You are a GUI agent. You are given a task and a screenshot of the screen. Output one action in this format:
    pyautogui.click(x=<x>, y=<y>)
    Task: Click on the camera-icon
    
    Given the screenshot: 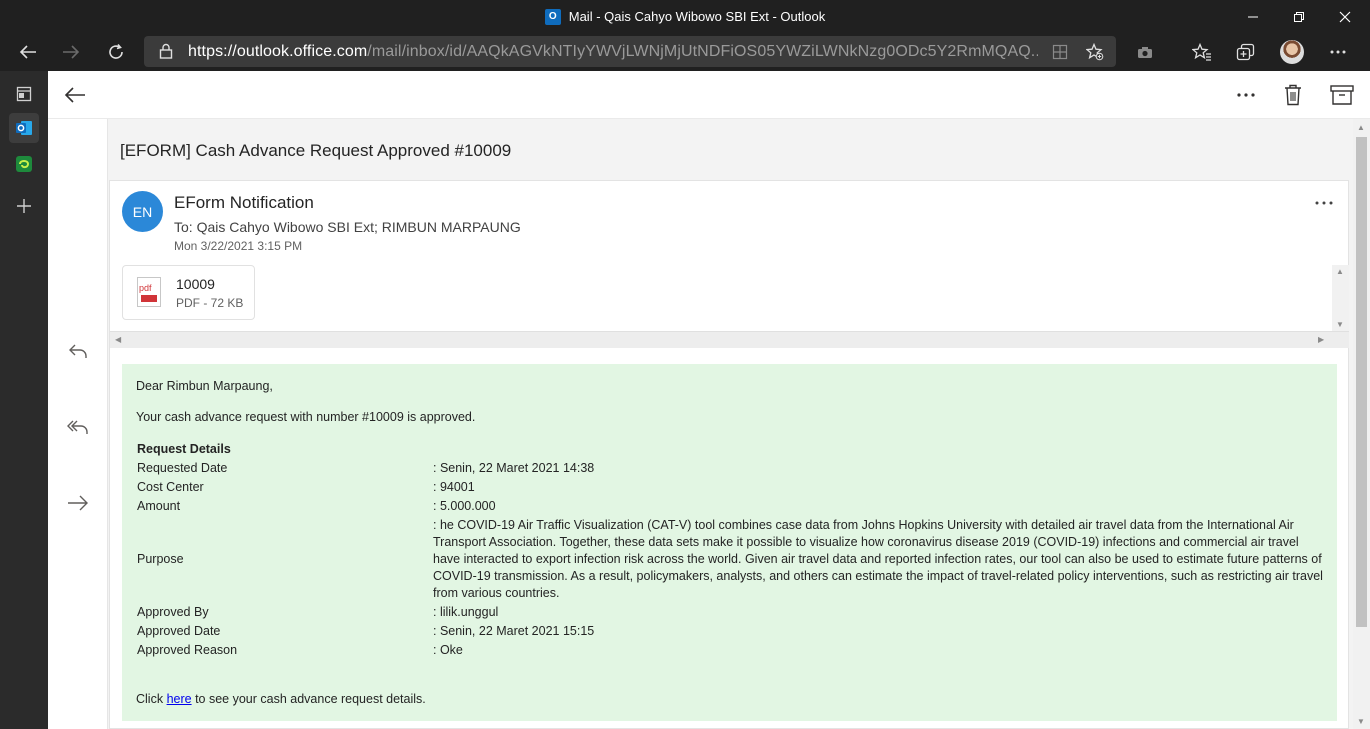 What is the action you would take?
    pyautogui.click(x=1145, y=52)
    